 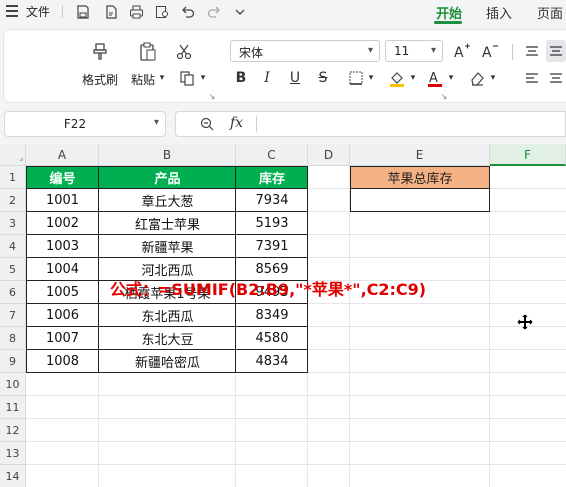 What do you see at coordinates (550, 12) in the screenshot?
I see `tab-page: 页面` at bounding box center [550, 12].